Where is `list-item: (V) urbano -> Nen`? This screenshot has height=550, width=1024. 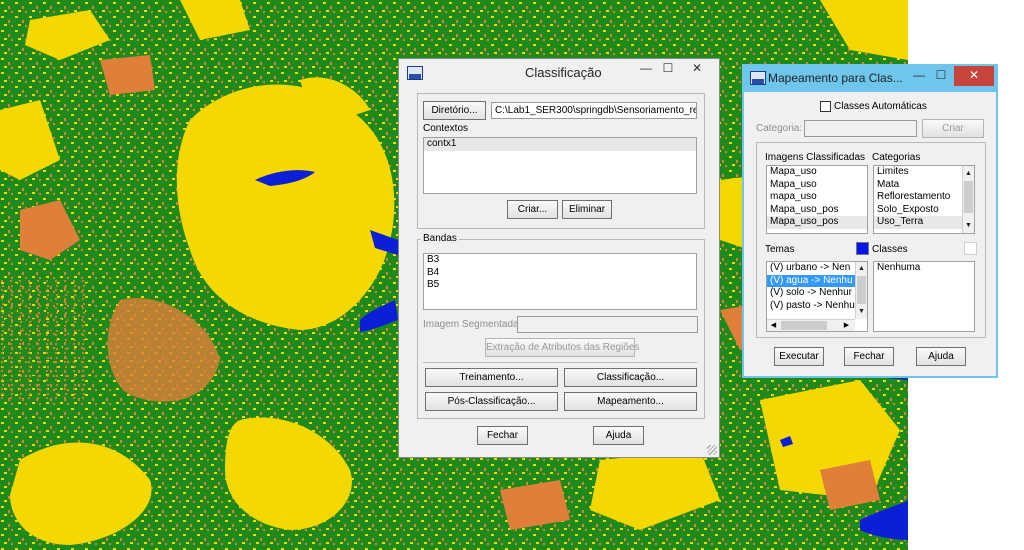
list-item: (V) urbano -> Nen is located at coordinates (817, 268).